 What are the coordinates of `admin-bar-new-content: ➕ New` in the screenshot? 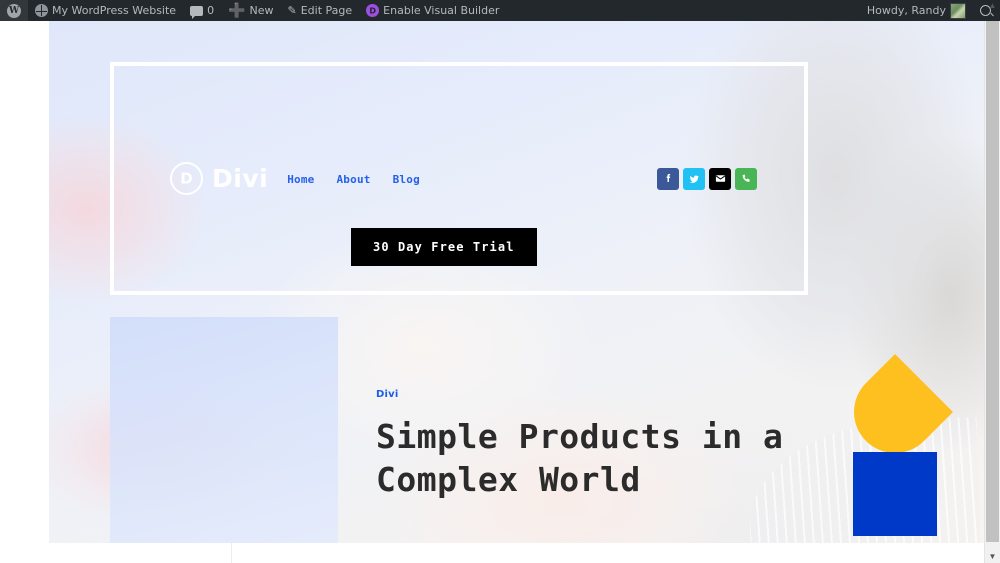 It's located at (250, 10).